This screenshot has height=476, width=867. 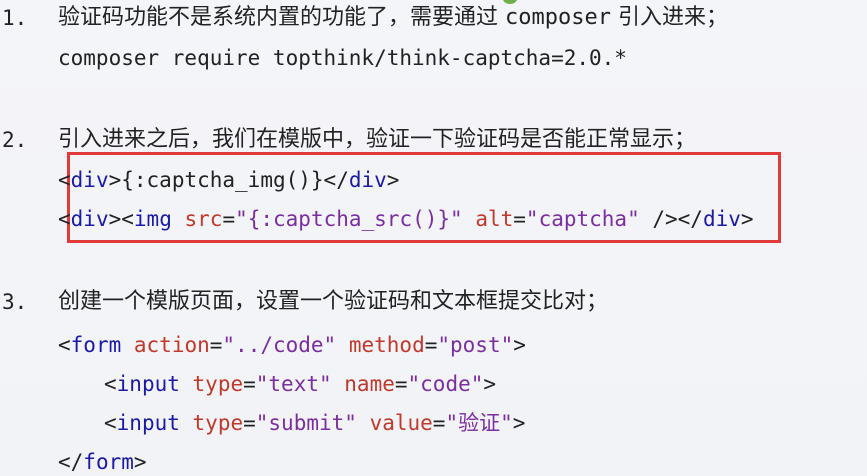 I want to click on step-1-number: 1., so click(x=15, y=18).